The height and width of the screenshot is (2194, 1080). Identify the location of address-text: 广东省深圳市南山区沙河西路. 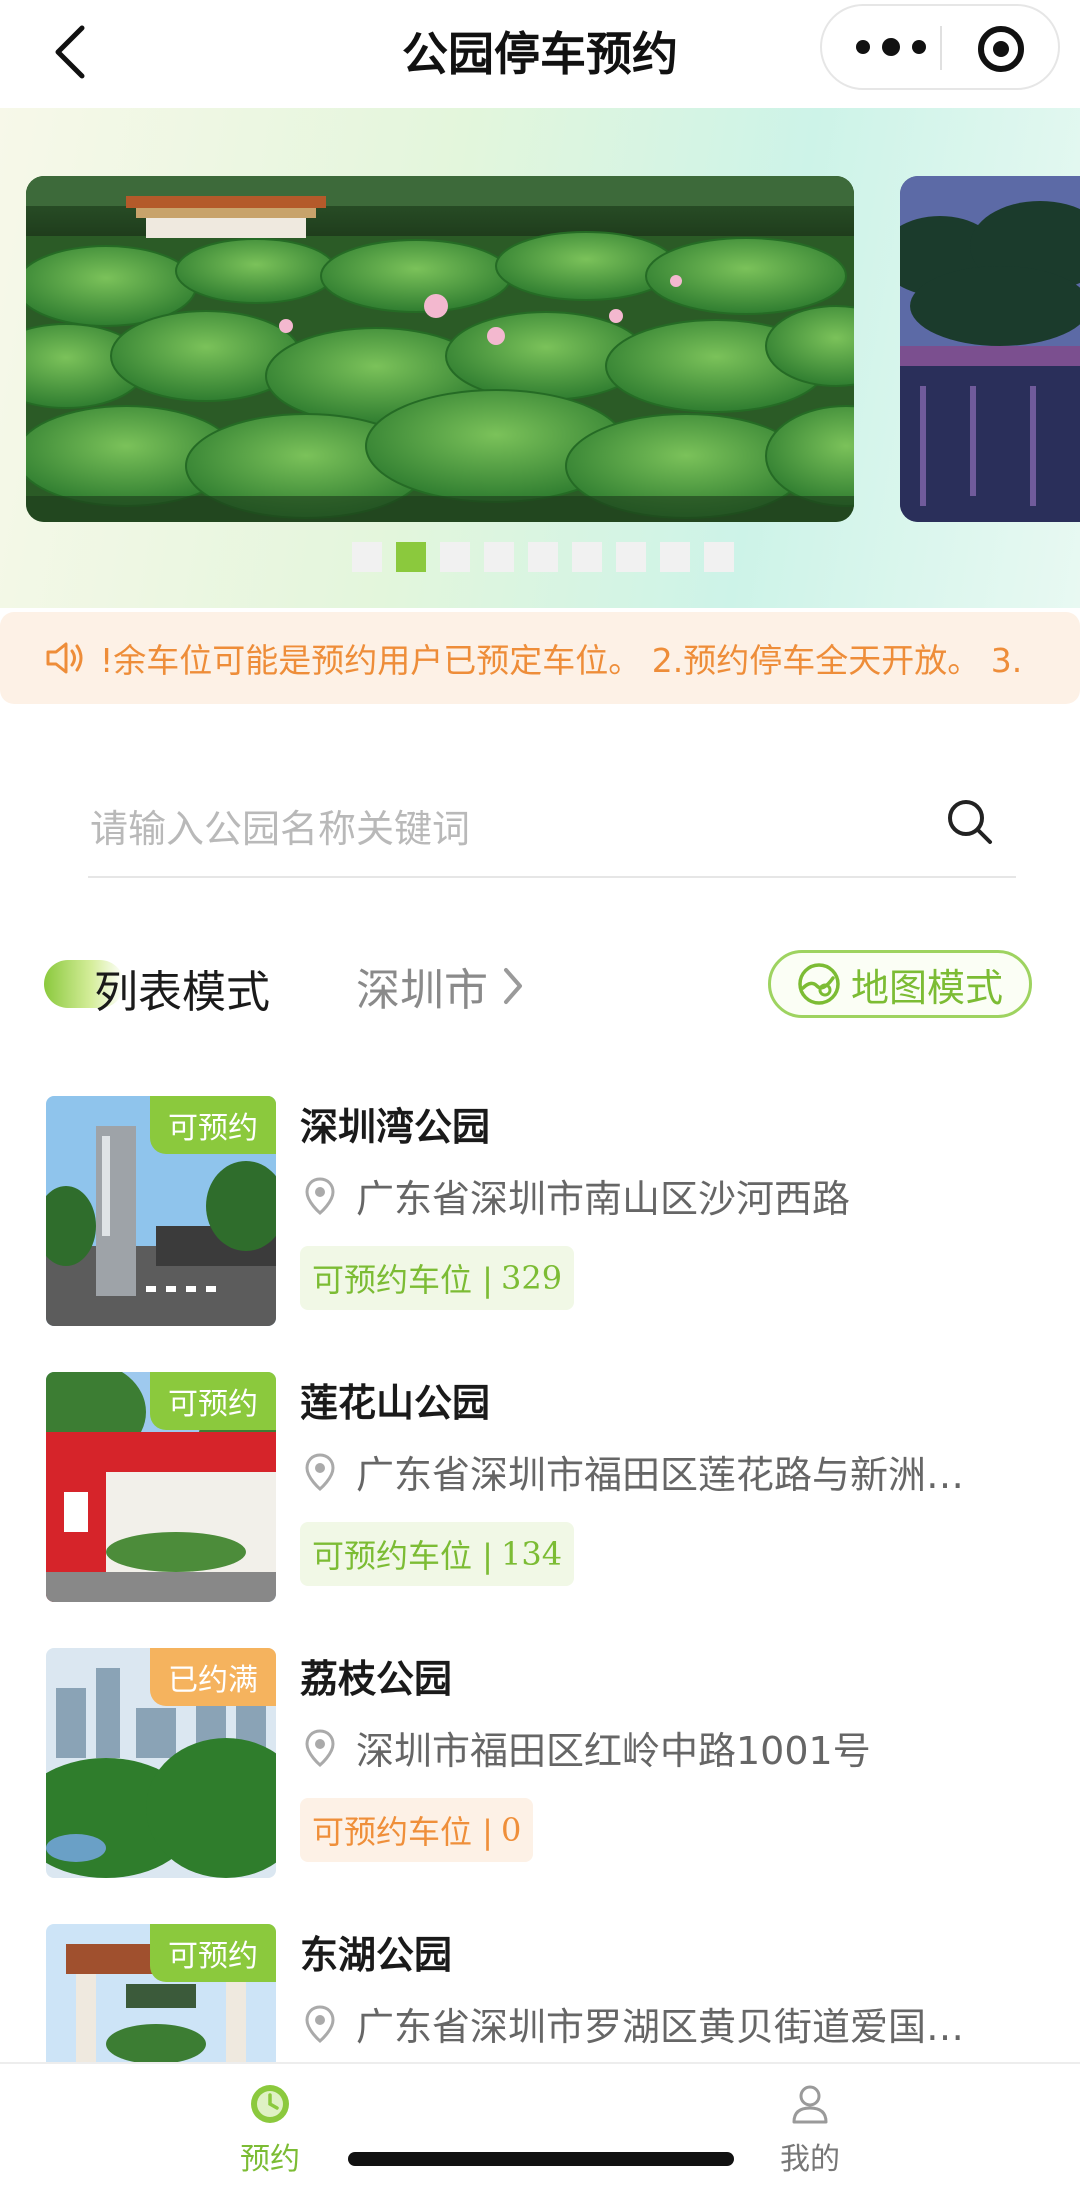
(603, 1199).